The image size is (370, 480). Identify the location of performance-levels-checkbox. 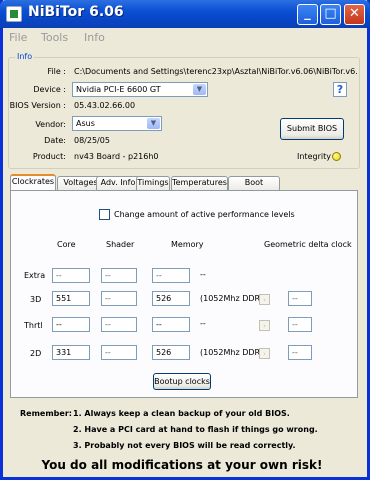
(104, 214).